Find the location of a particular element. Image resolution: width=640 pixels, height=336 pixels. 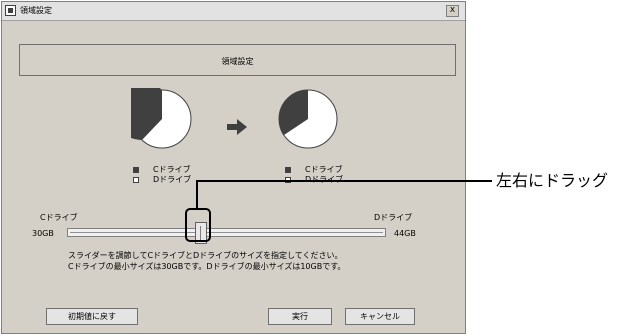

cancel-button: キャンセル is located at coordinates (380, 316).